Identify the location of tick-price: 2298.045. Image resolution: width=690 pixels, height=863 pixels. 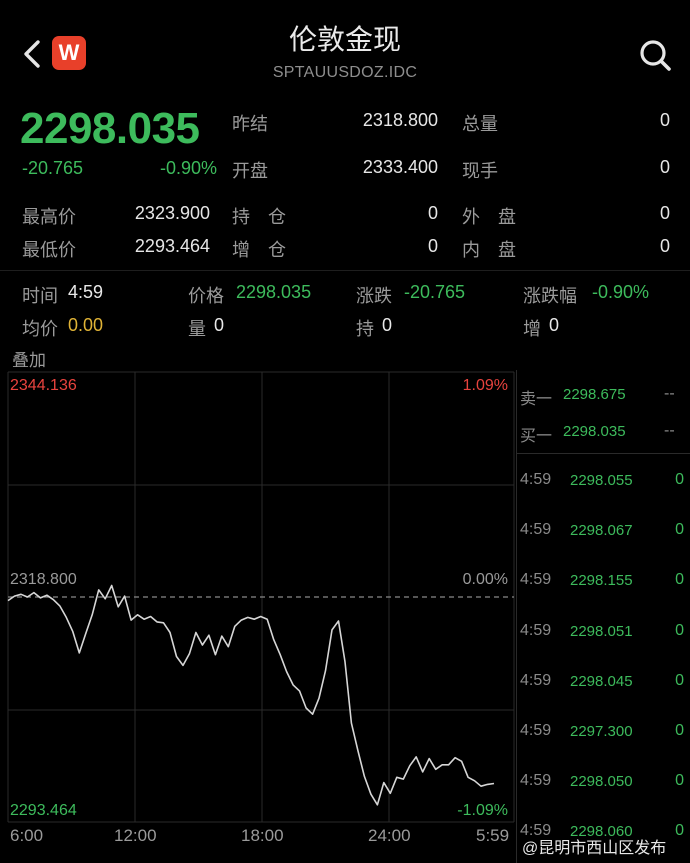
(601, 681).